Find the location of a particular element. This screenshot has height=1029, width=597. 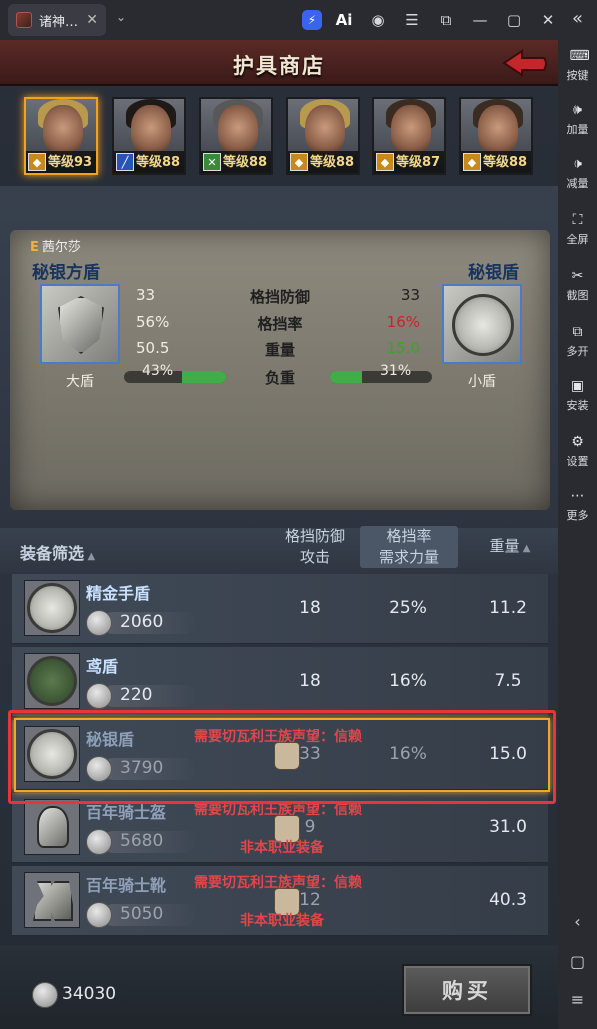

sidebar-item-settings: ⚙ 设置 is located at coordinates (577, 451).